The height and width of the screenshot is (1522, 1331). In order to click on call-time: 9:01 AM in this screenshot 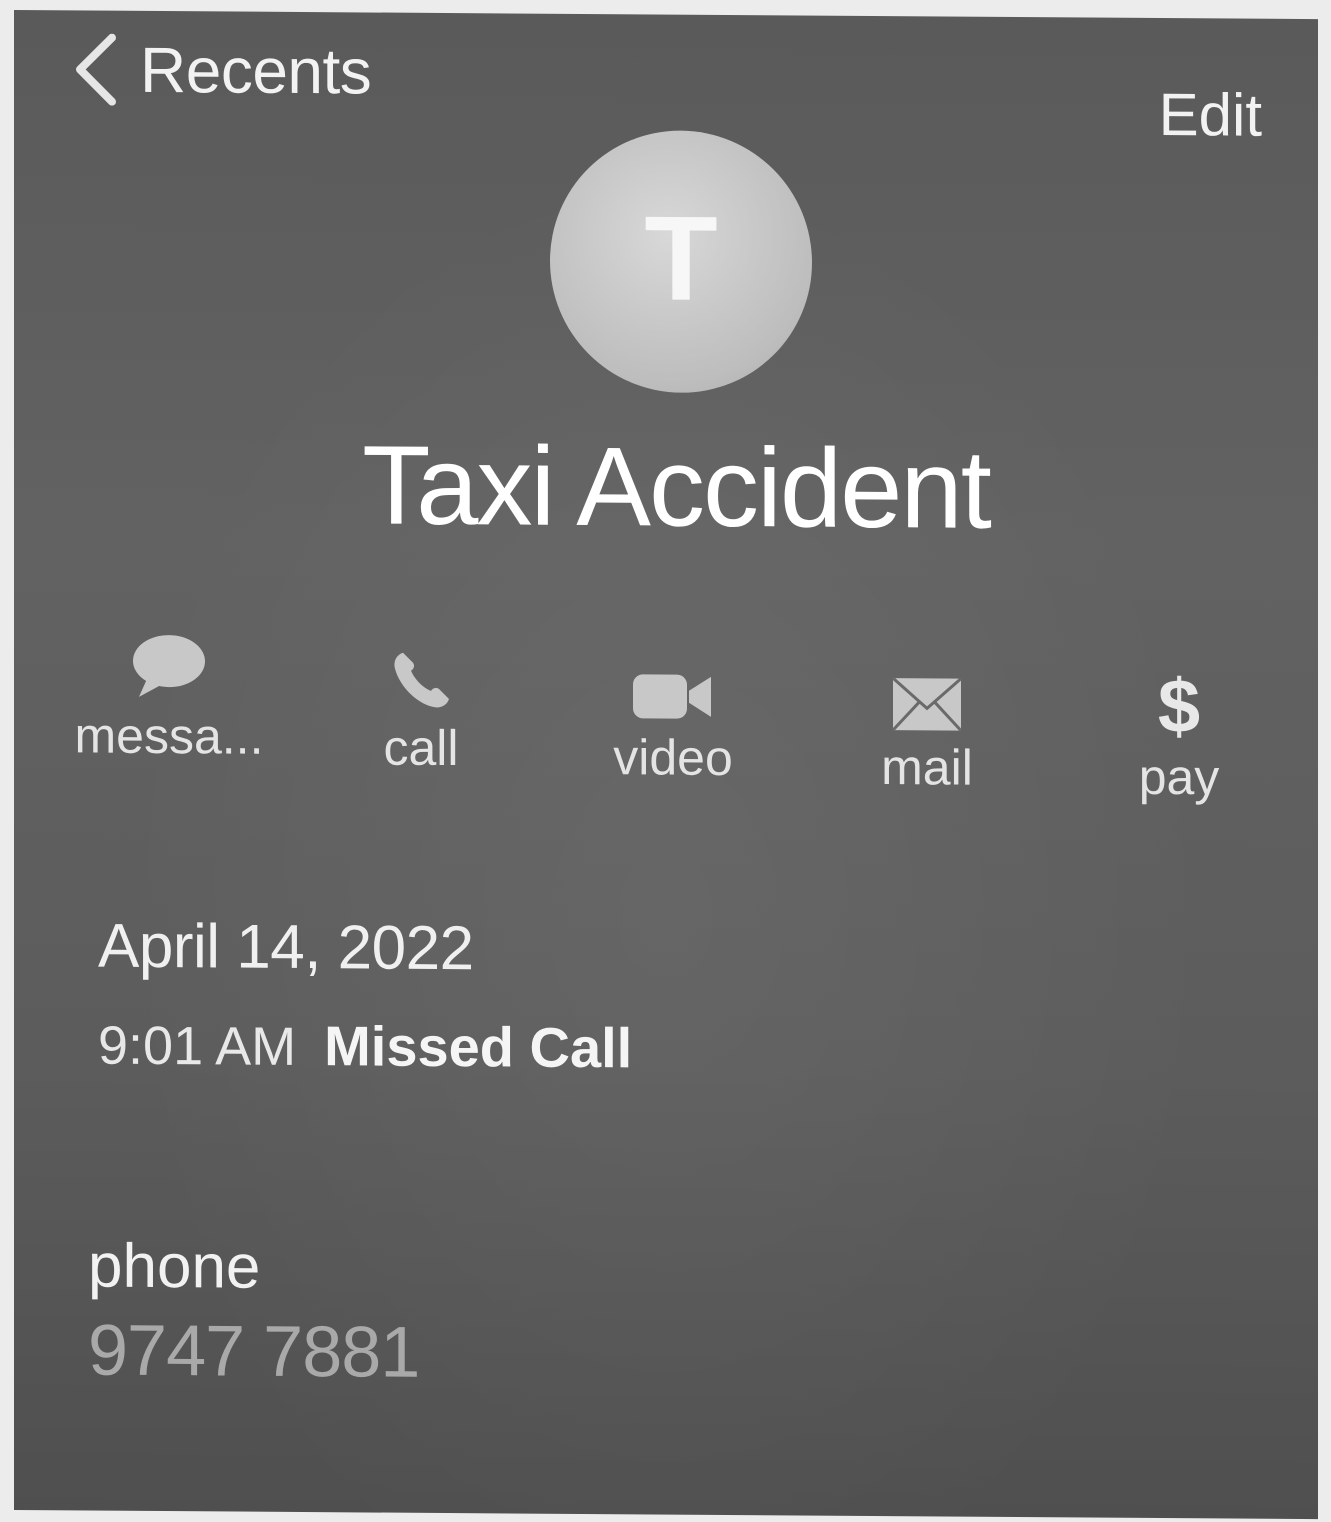, I will do `click(197, 1046)`.